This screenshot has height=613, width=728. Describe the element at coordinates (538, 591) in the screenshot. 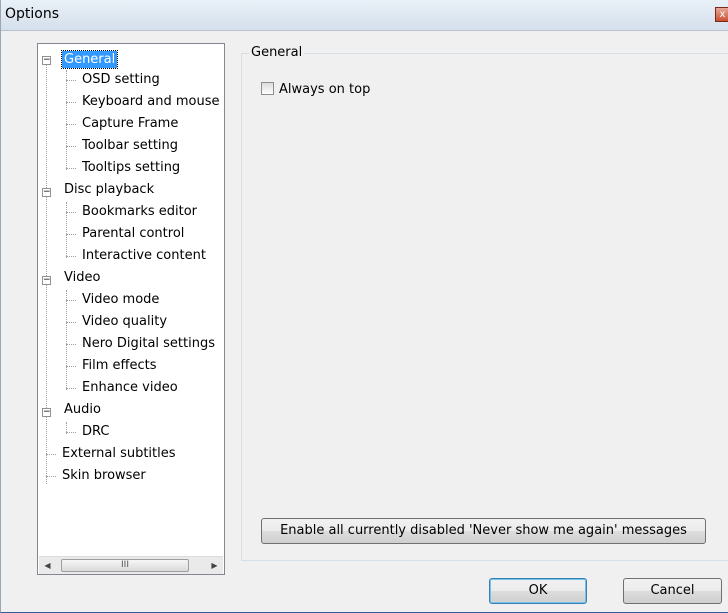

I see `ok-button: OK` at that location.